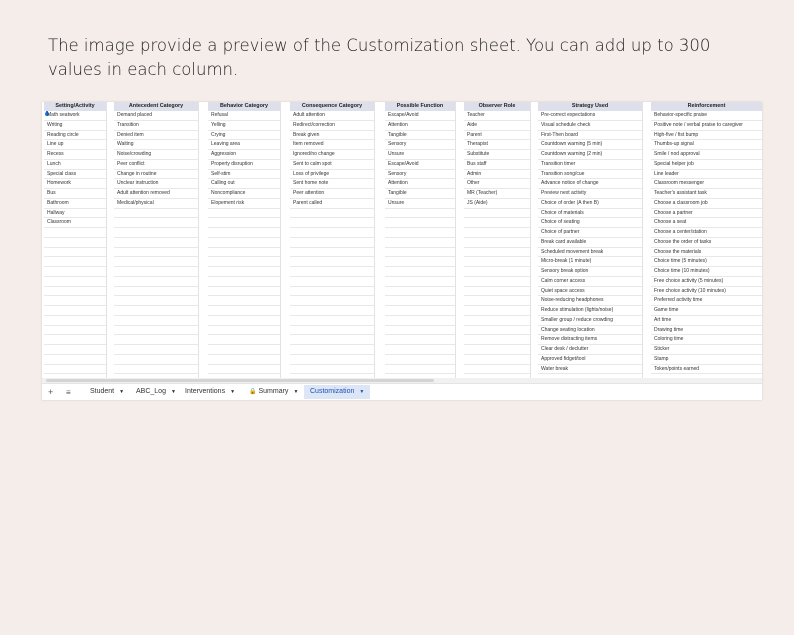 The width and height of the screenshot is (794, 635). What do you see at coordinates (75, 116) in the screenshot?
I see `table-cell: Math seatwork` at bounding box center [75, 116].